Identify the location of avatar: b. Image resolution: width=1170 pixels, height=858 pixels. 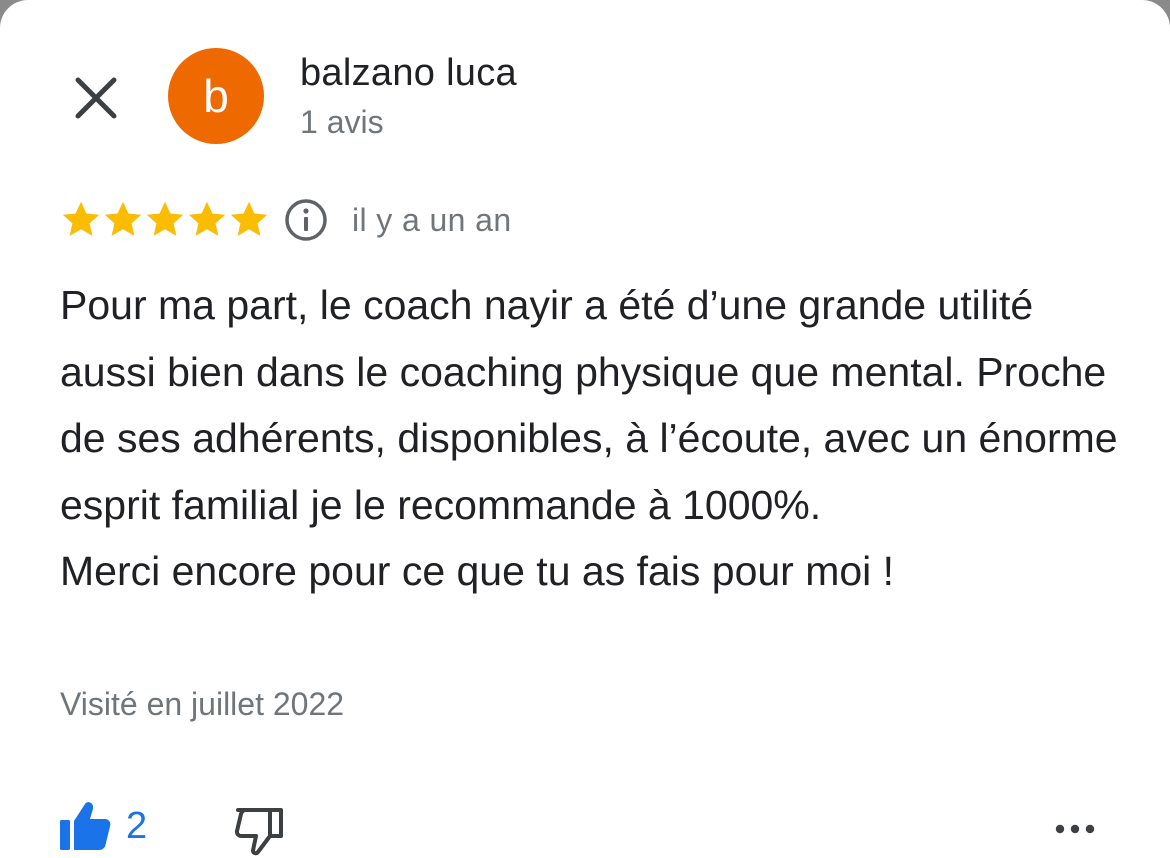
(216, 96).